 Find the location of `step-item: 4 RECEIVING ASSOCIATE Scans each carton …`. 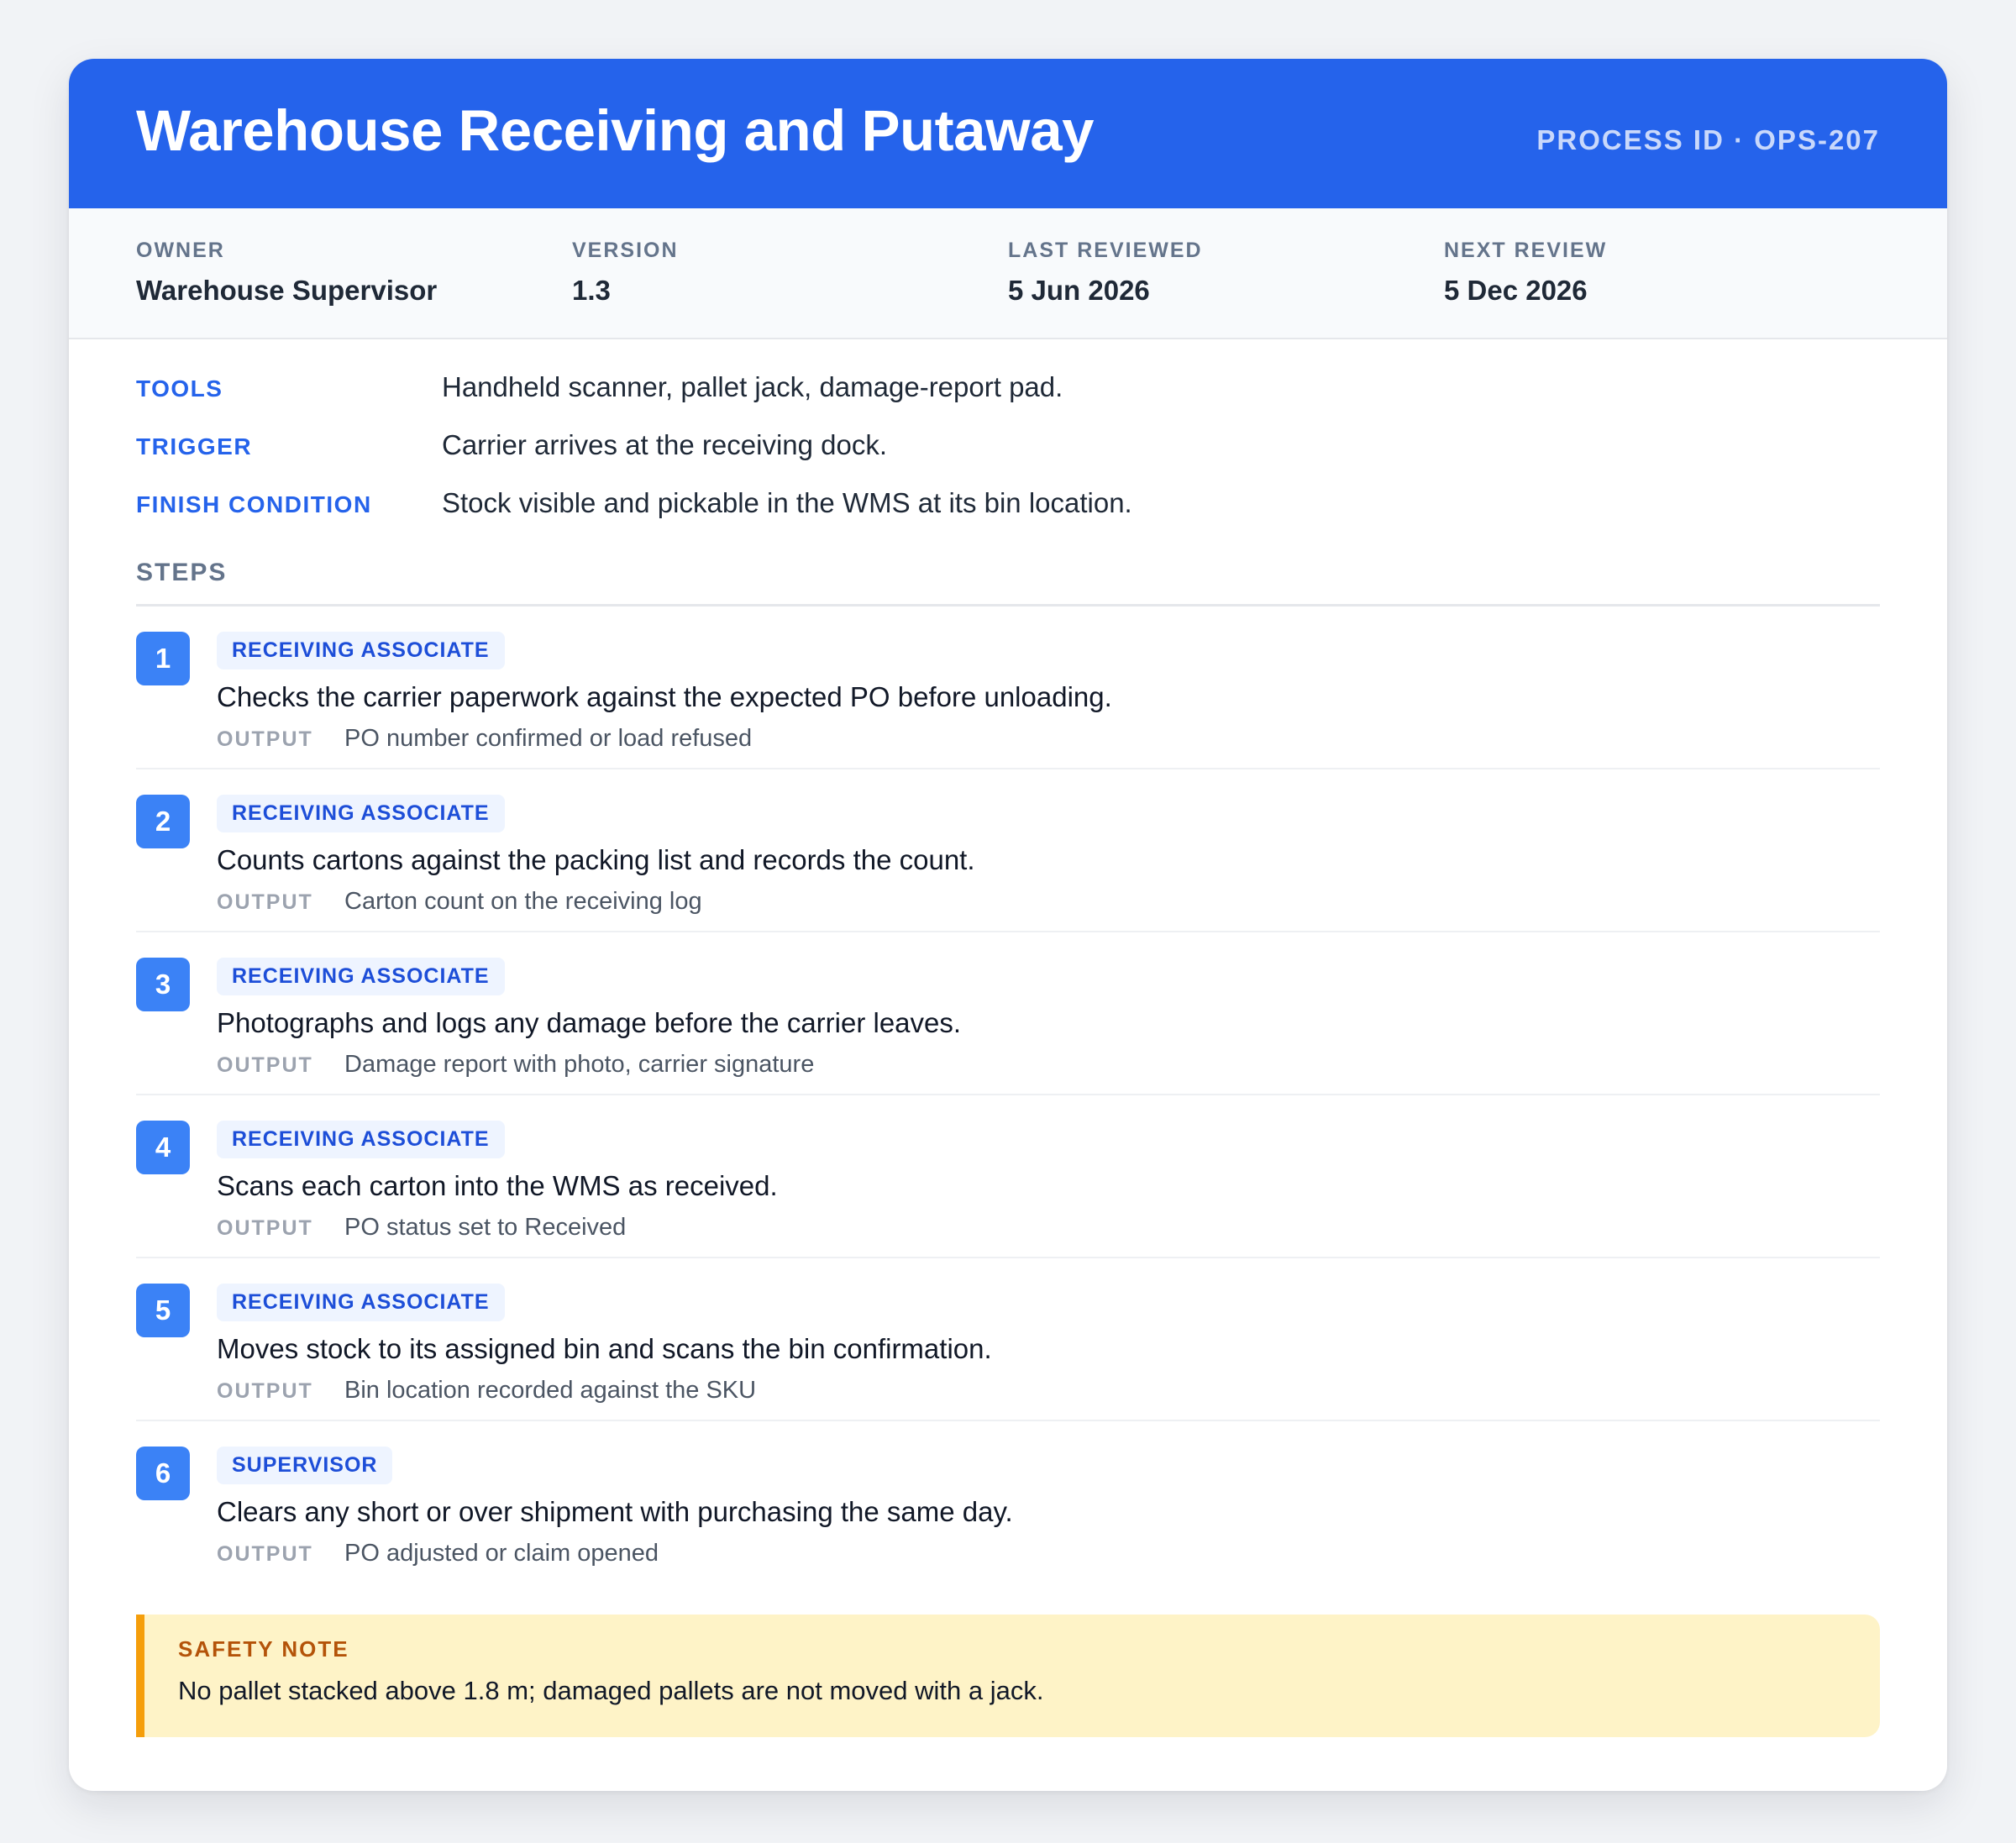

step-item: 4 RECEIVING ASSOCIATE Scans each carton … is located at coordinates (1008, 1176).